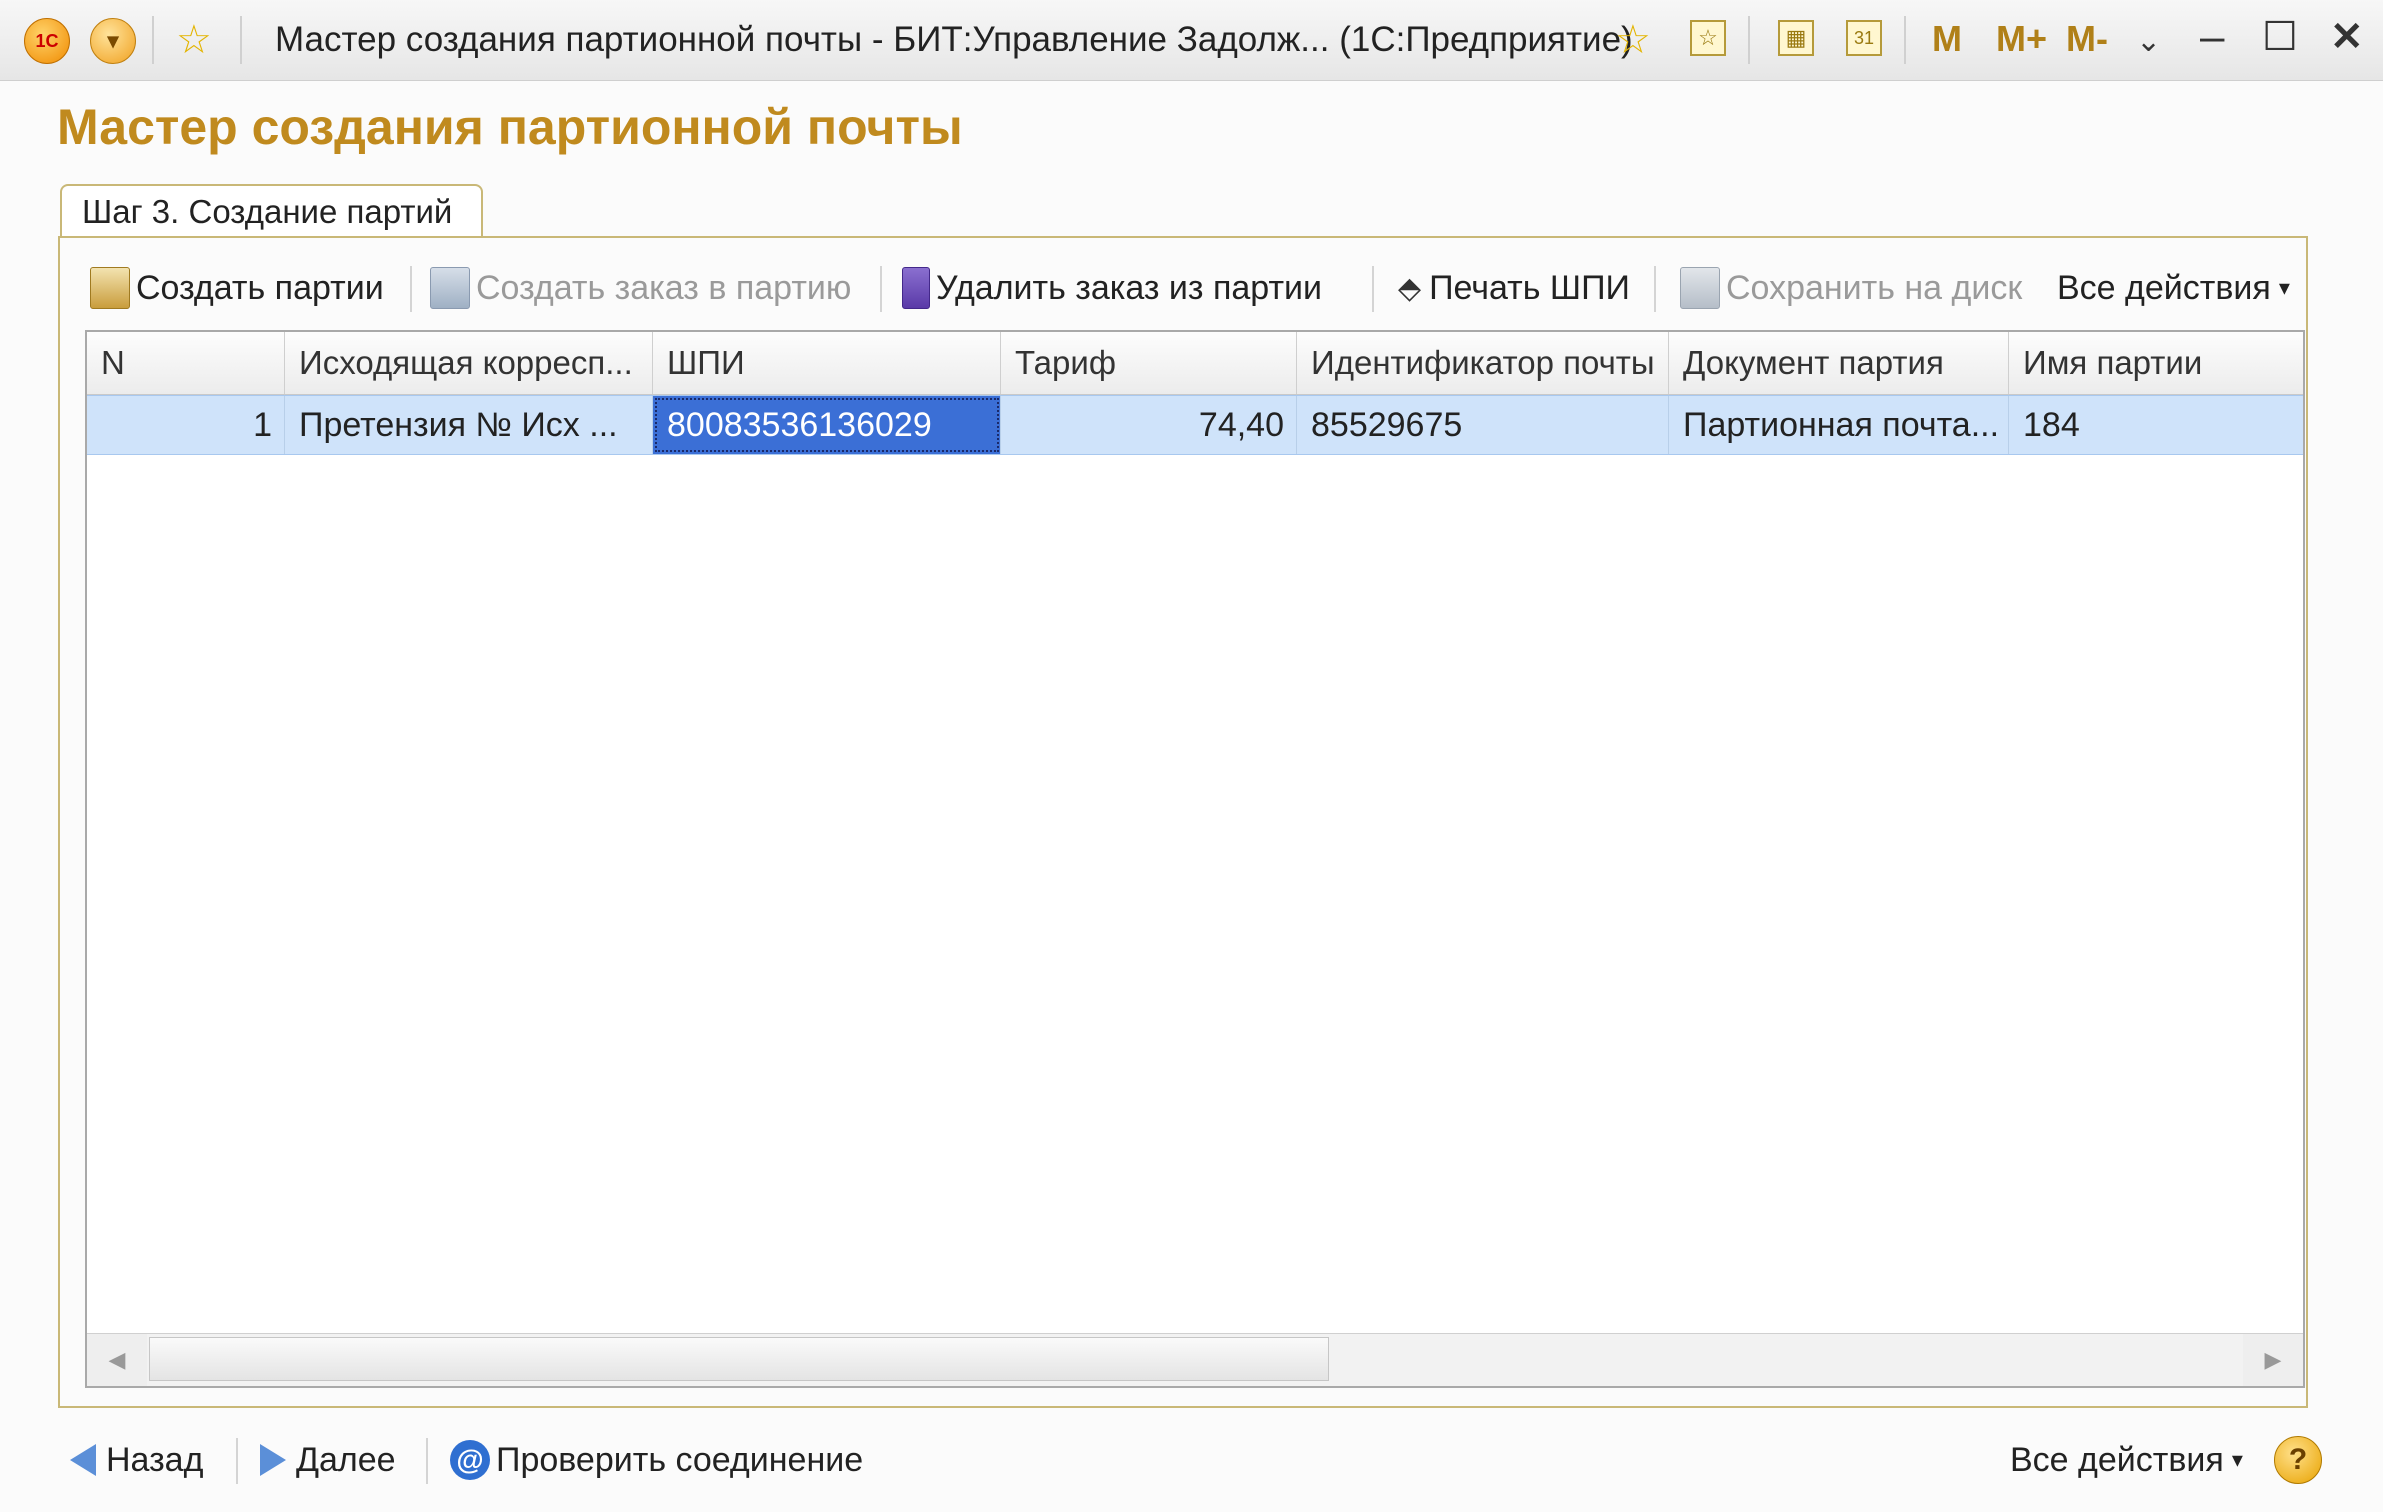  Describe the element at coordinates (2212, 37) in the screenshot. I see `minimize-button: –` at that location.